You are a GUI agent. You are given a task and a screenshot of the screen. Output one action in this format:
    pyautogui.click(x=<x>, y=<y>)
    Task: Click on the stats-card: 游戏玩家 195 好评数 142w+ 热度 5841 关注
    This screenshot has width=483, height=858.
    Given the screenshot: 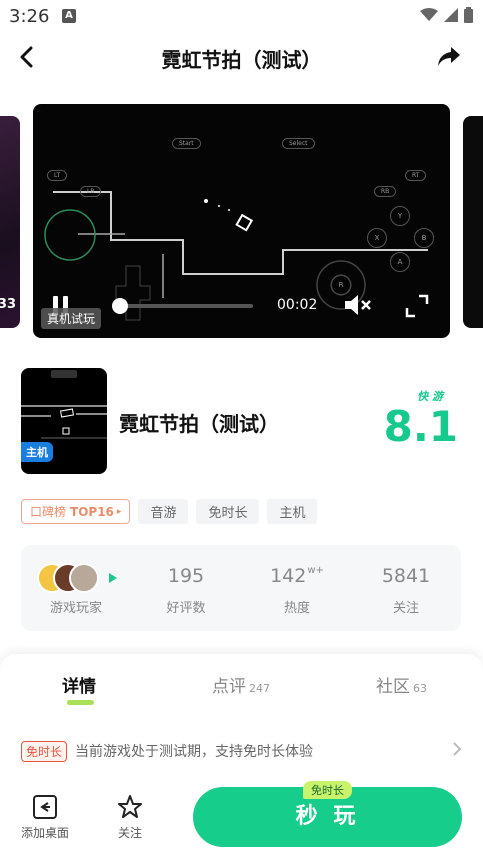 What is the action you would take?
    pyautogui.click(x=241, y=588)
    